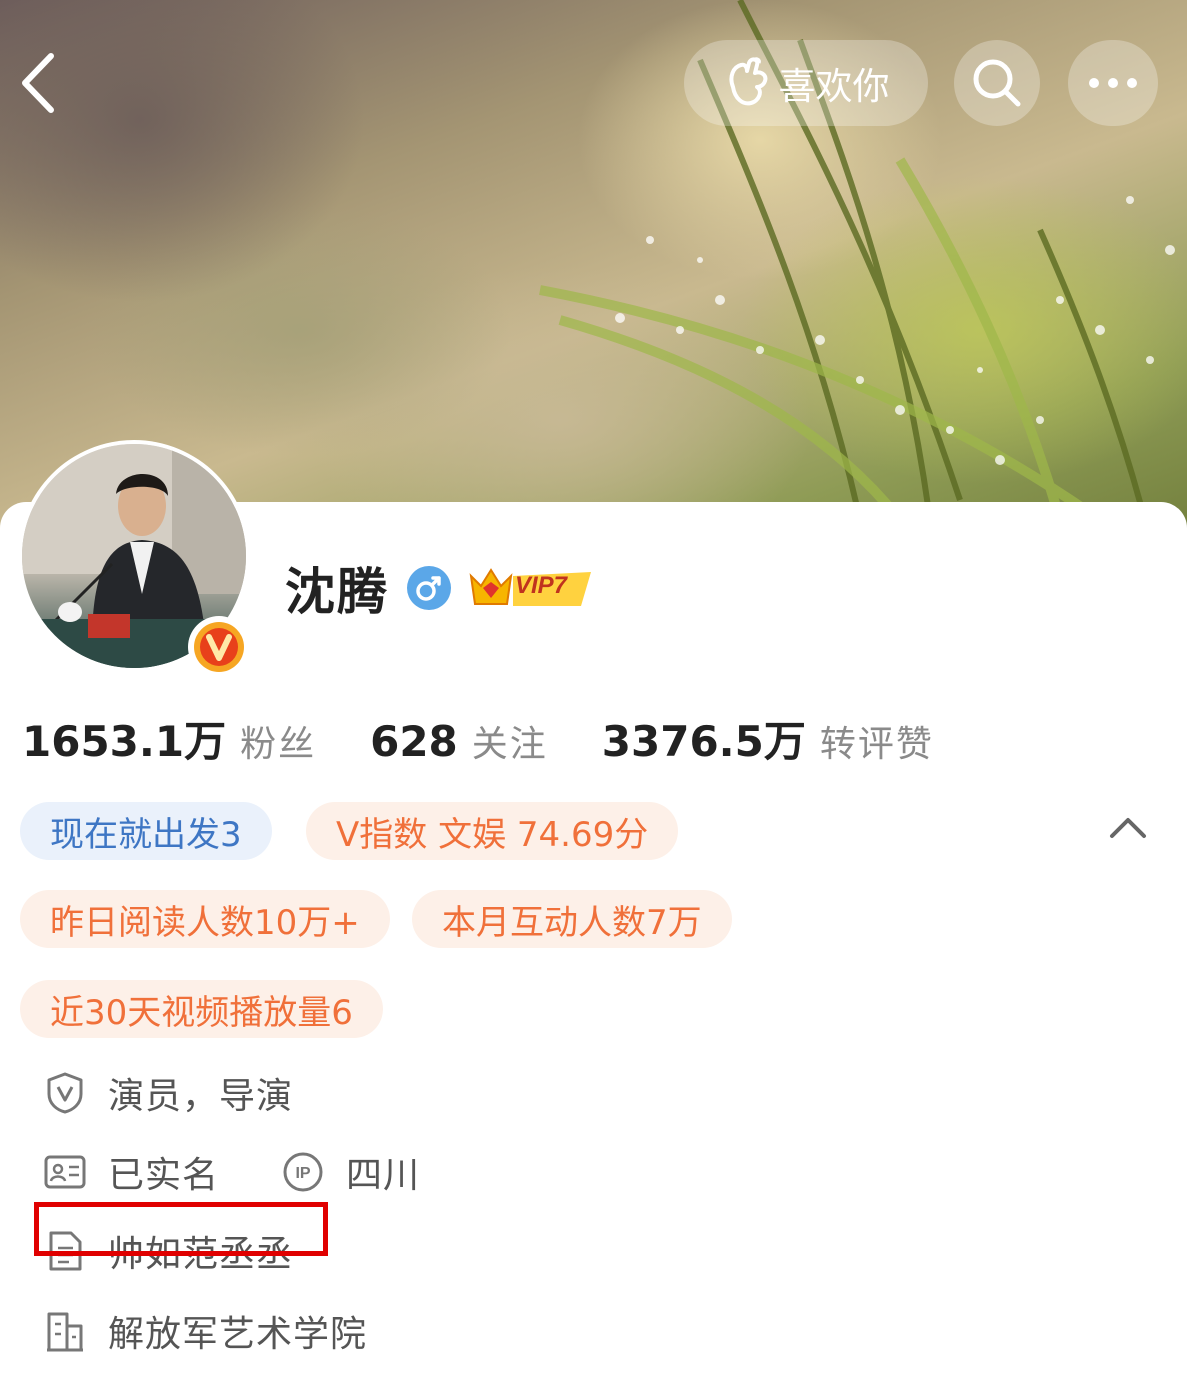 Image resolution: width=1187 pixels, height=1376 pixels. I want to click on stat-value: 1653.1万, so click(124, 741).